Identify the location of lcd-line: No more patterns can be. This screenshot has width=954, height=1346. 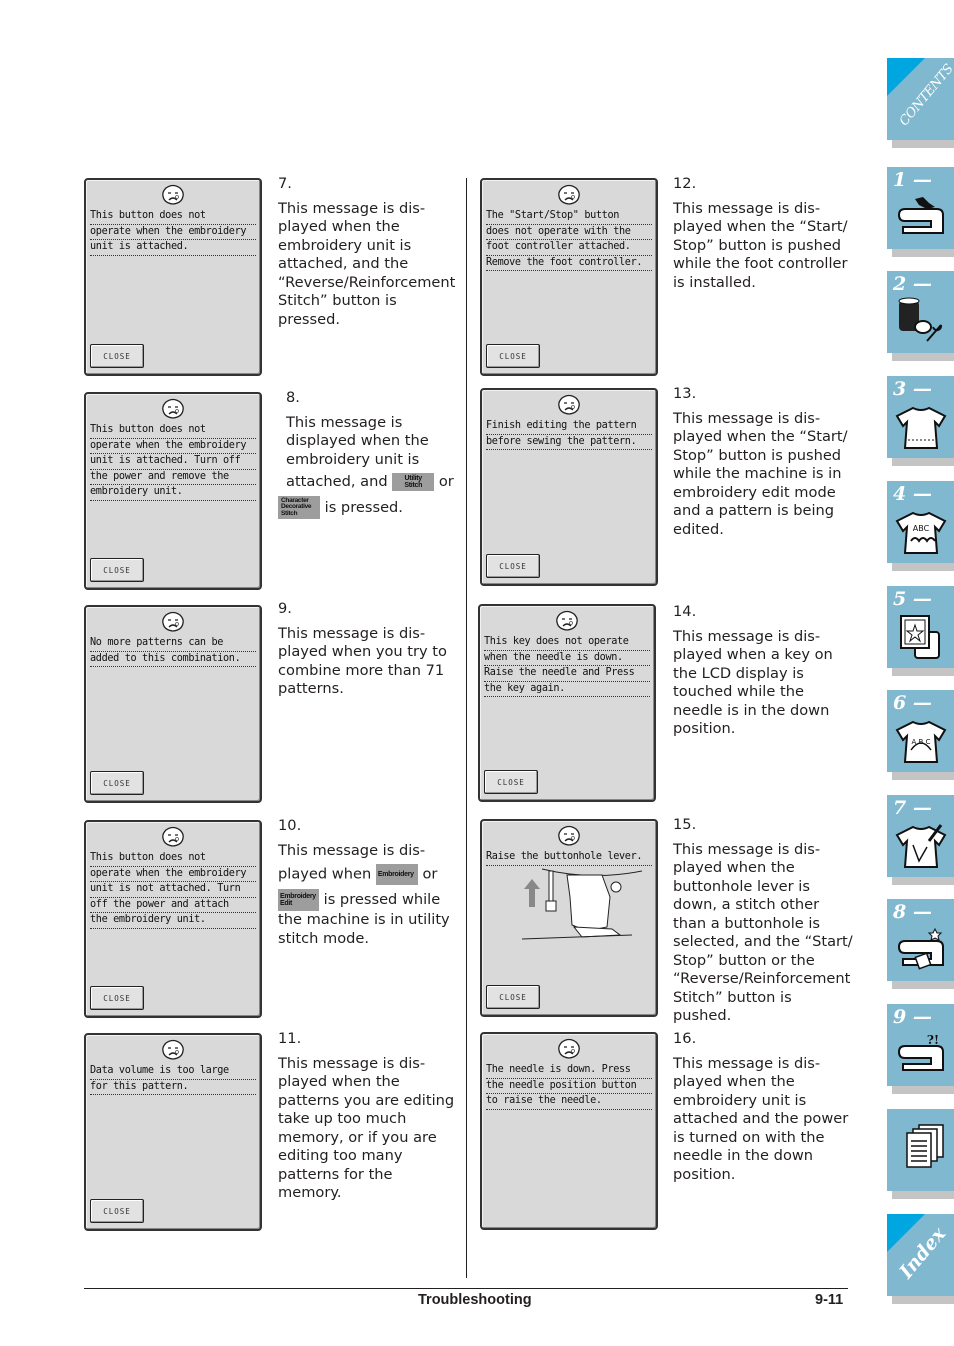
(173, 644).